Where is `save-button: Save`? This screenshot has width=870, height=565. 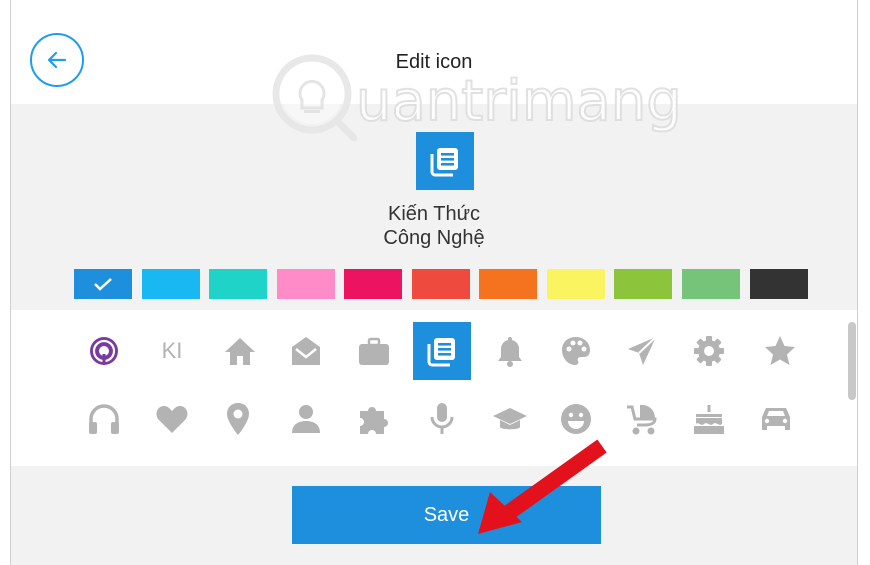
save-button: Save is located at coordinates (446, 515).